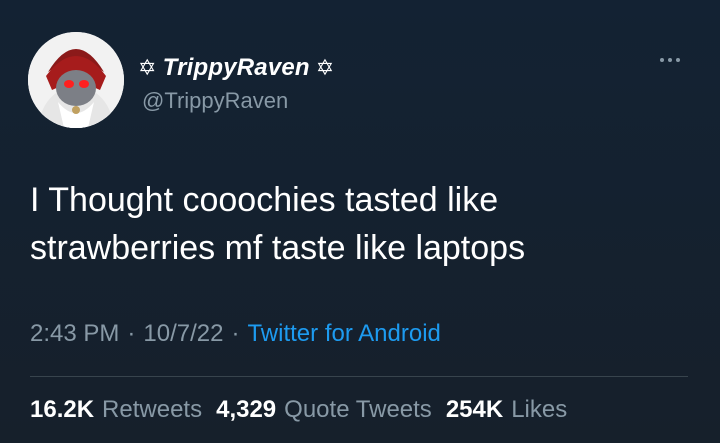 This screenshot has width=720, height=443. I want to click on divider, so click(359, 376).